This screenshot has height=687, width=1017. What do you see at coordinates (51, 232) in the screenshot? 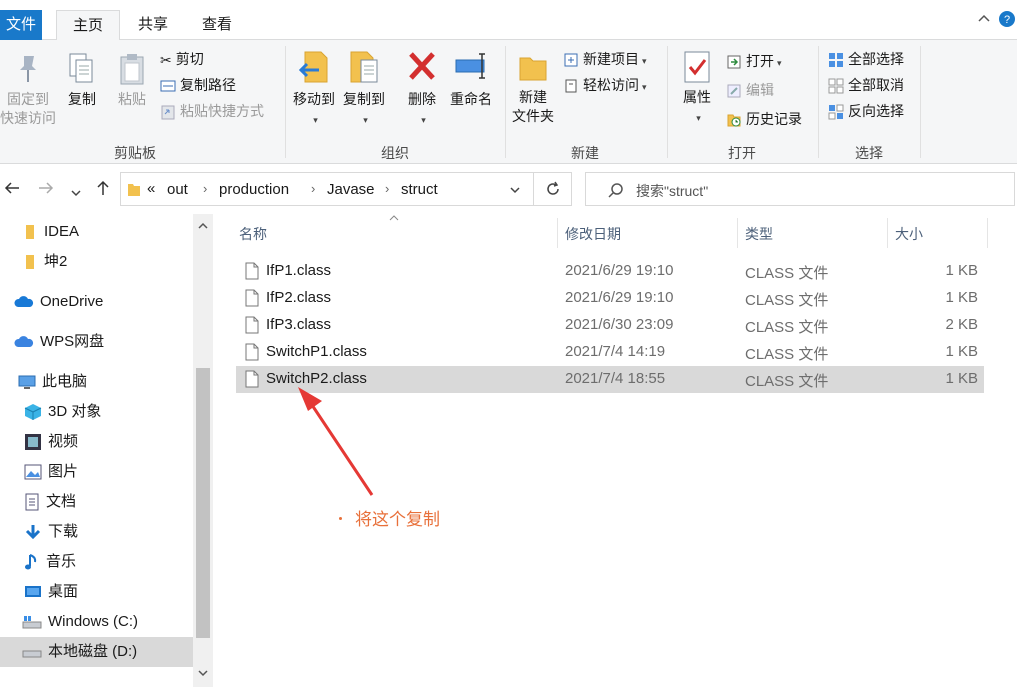
I see `sidebar-item-idea: IDEA` at bounding box center [51, 232].